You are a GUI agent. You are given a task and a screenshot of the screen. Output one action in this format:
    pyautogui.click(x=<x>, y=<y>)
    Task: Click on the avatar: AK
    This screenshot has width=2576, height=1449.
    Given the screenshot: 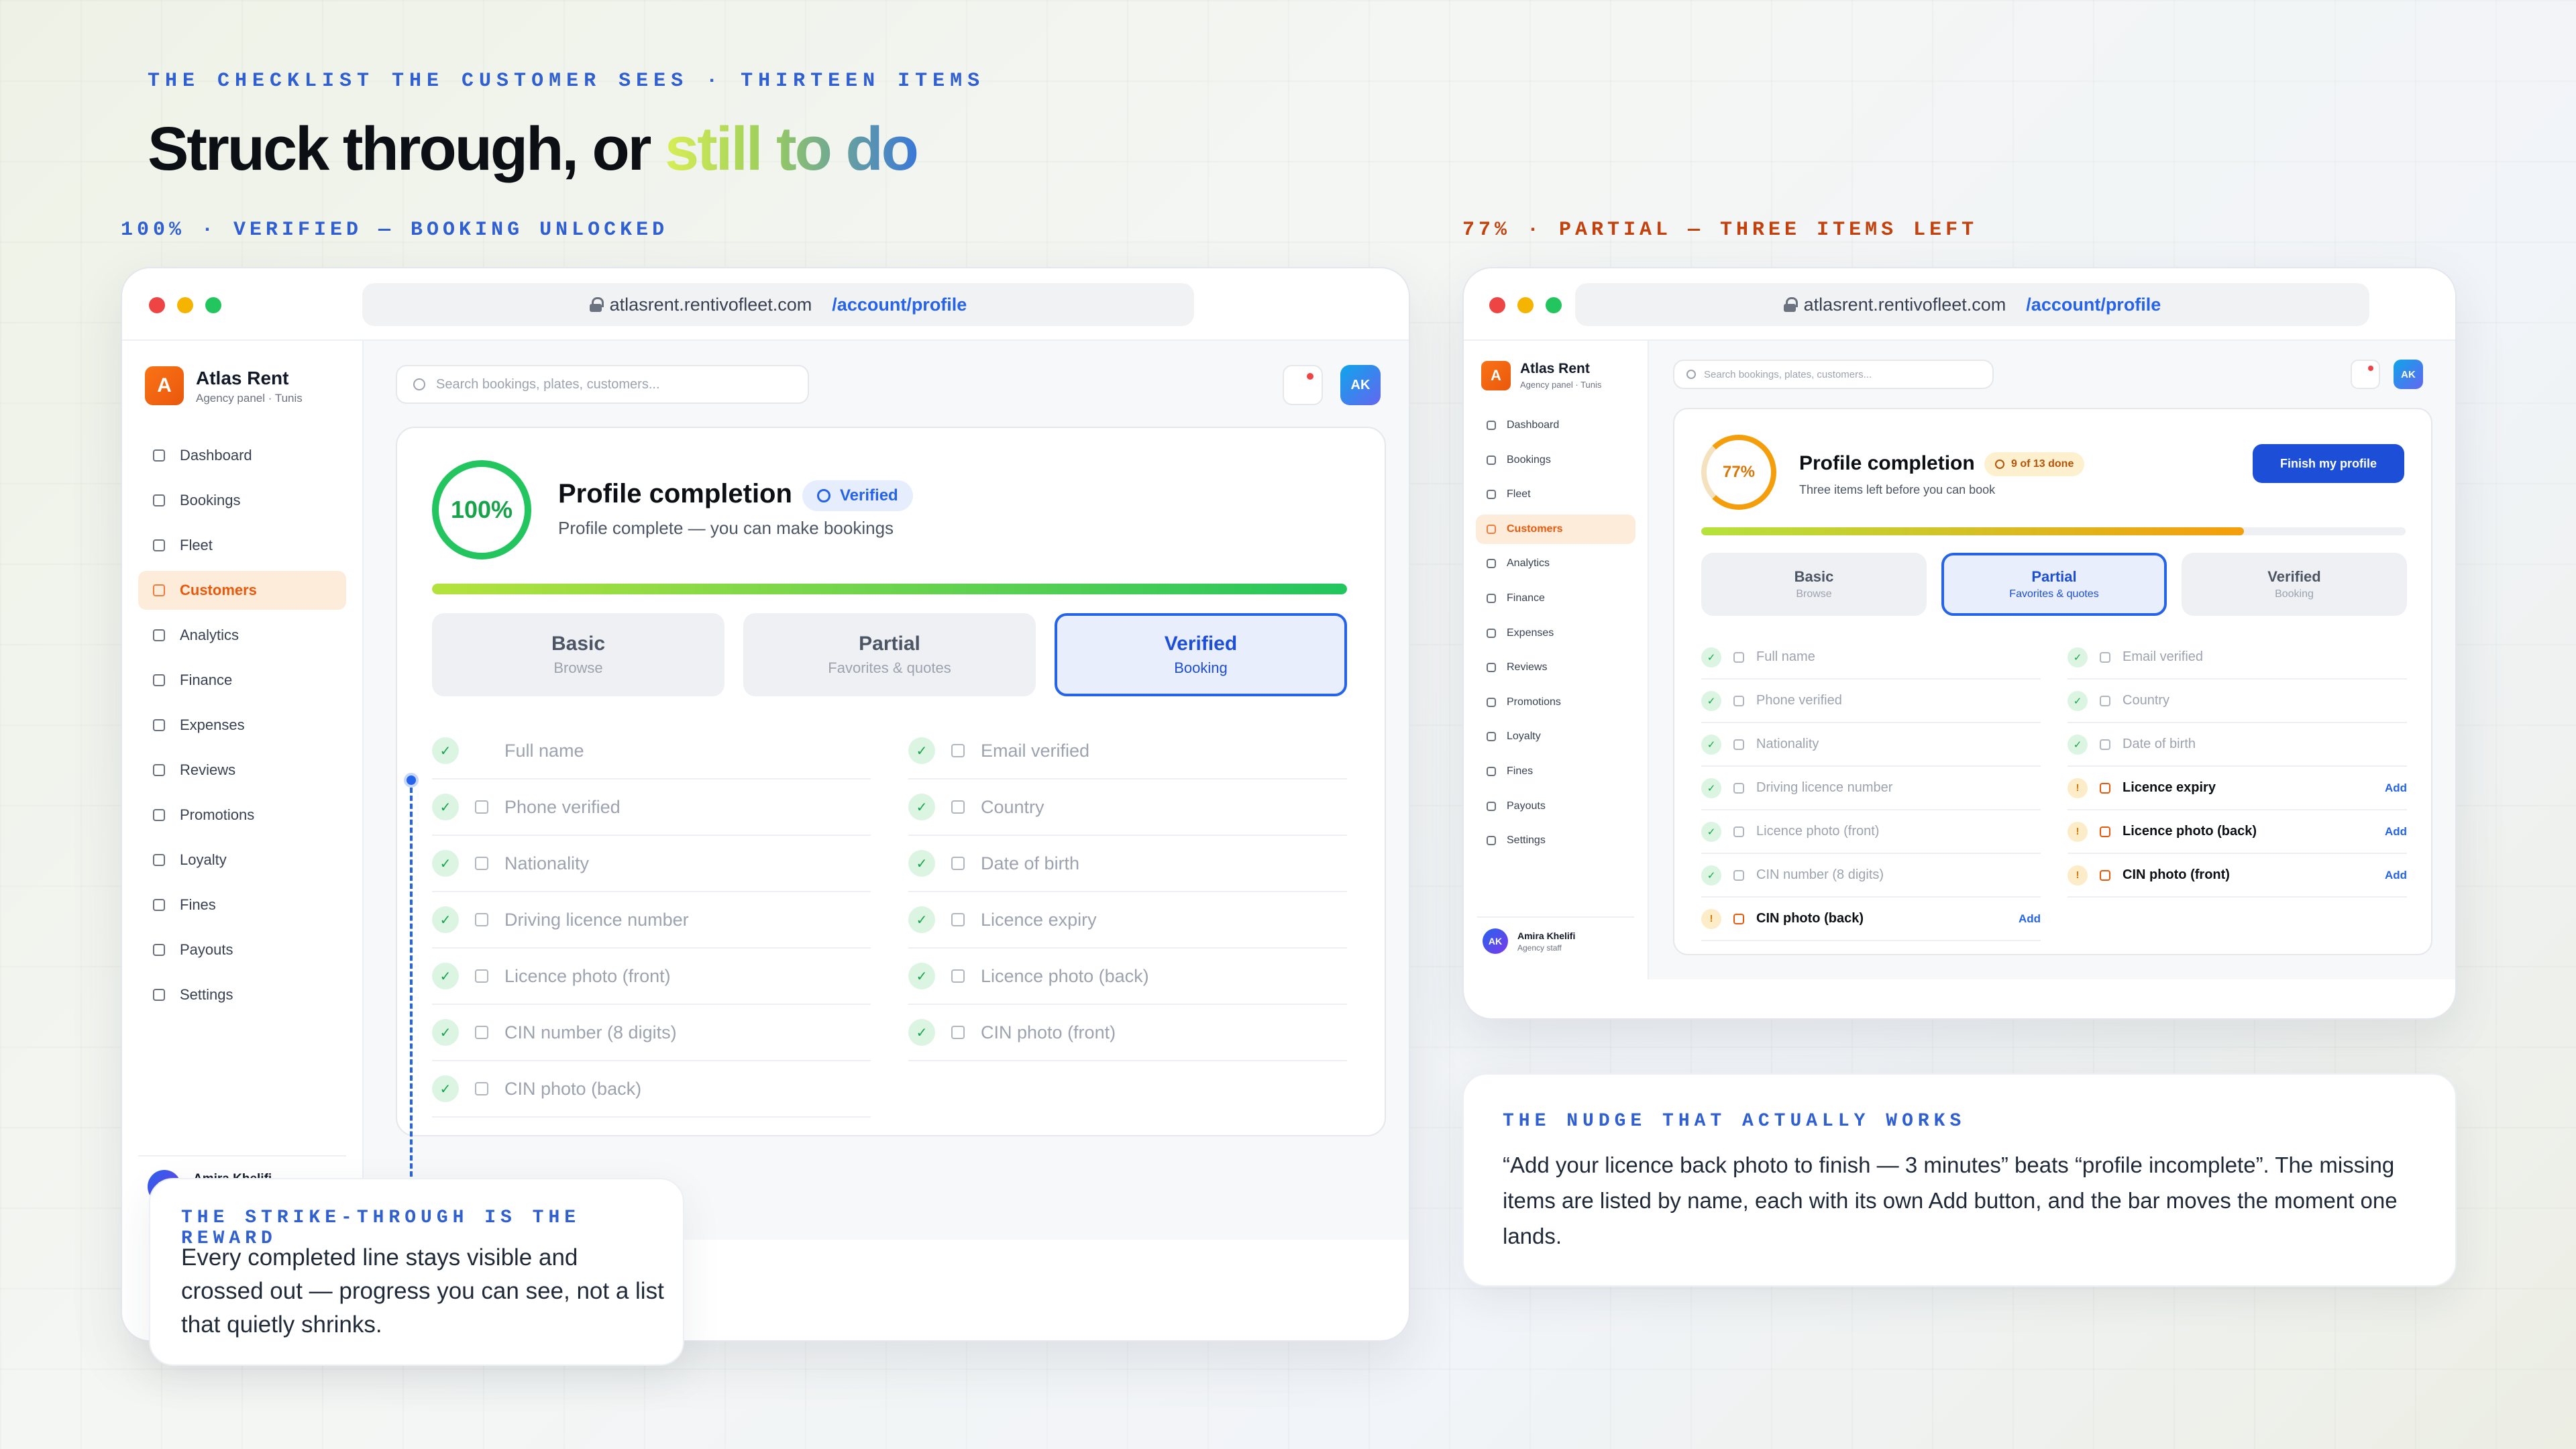 What is the action you would take?
    pyautogui.click(x=1495, y=941)
    